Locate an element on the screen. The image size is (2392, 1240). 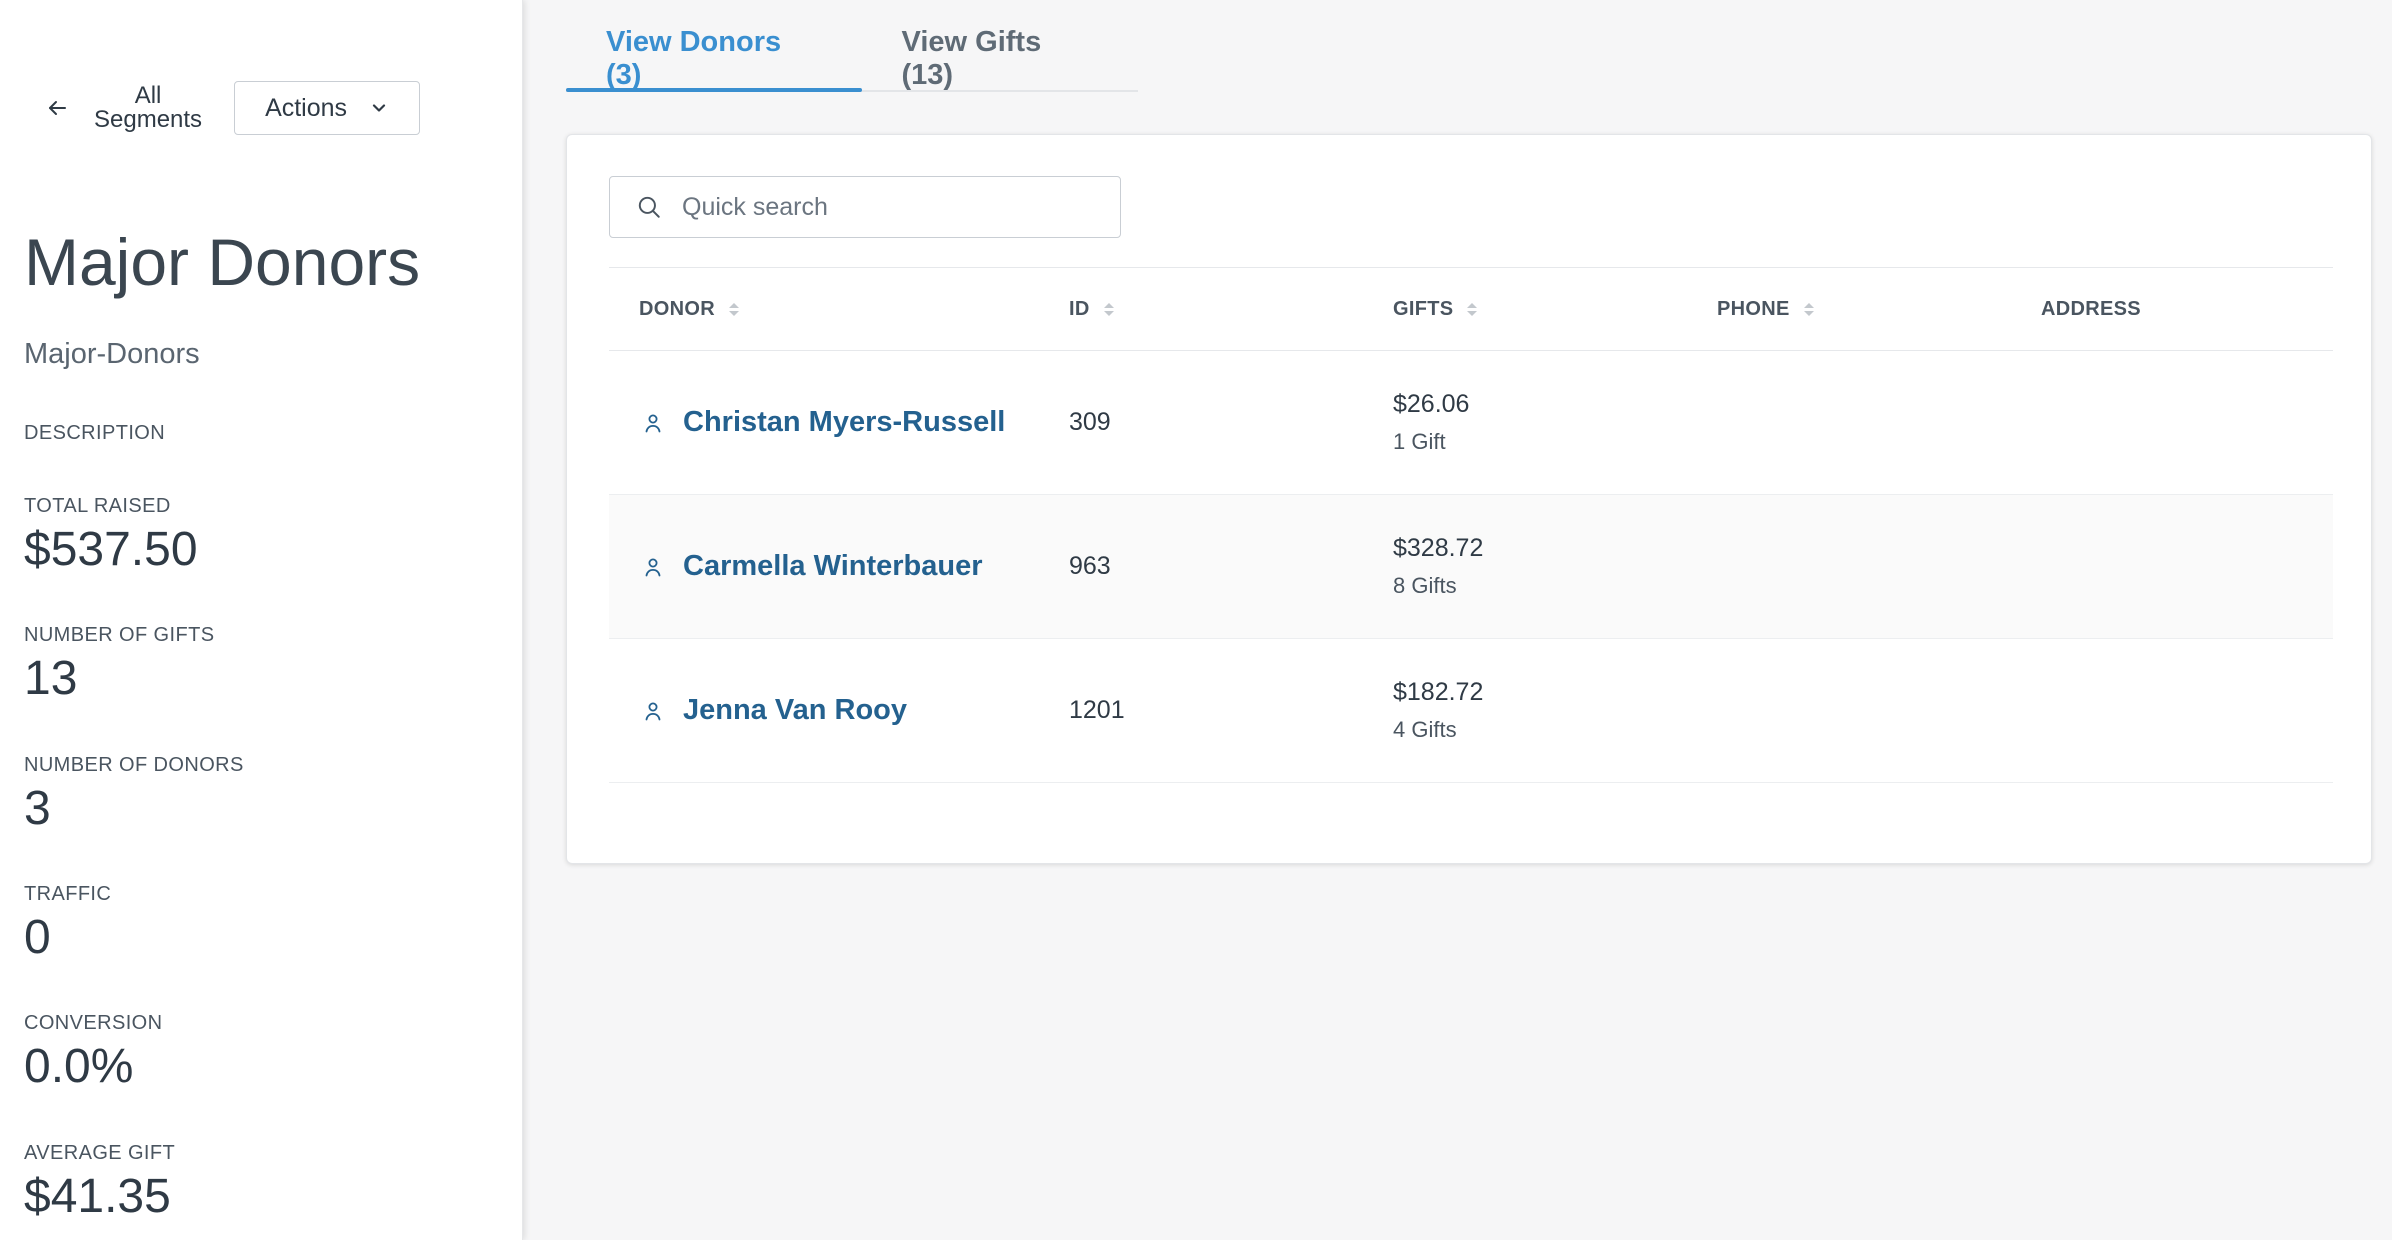
total-raised-label: TOTAL RAISED is located at coordinates (97, 506).